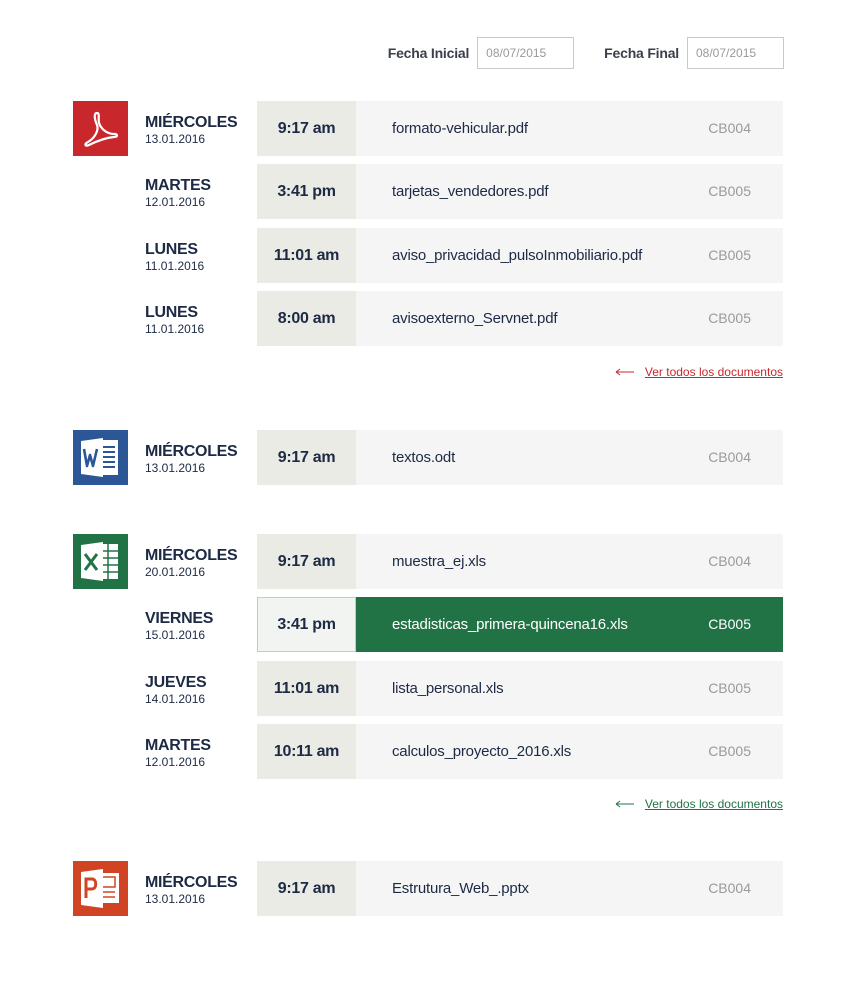 Image resolution: width=856 pixels, height=995 pixels. What do you see at coordinates (481, 751) in the screenshot?
I see `file-name: calculos_proyecto_2016.xls` at bounding box center [481, 751].